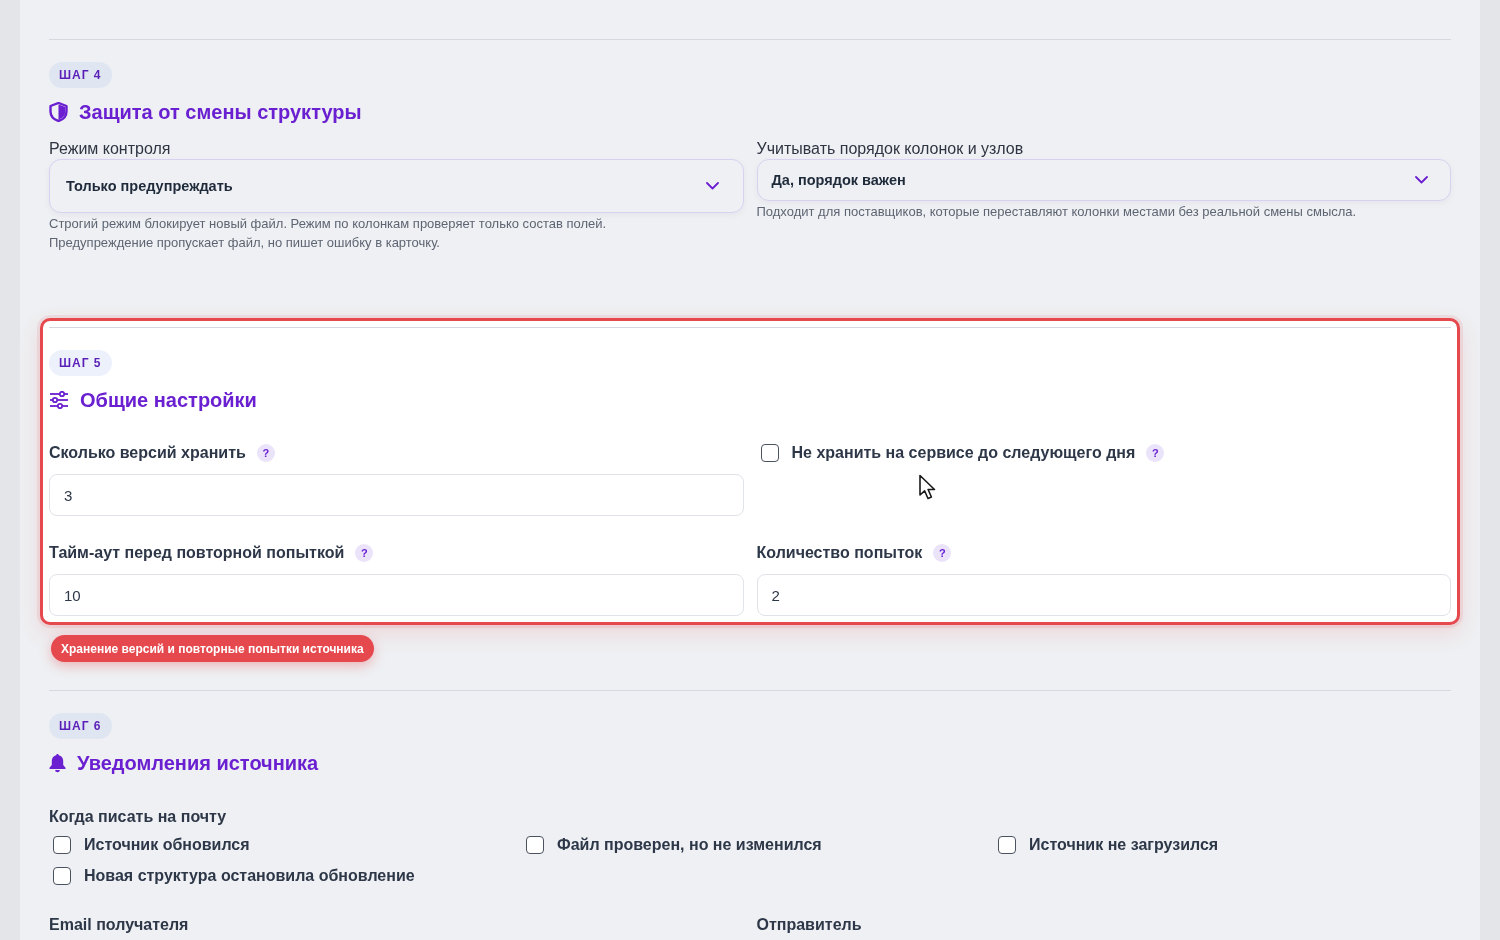 This screenshot has height=940, width=1500. What do you see at coordinates (110, 149) in the screenshot?
I see `field-label: Режим контроля` at bounding box center [110, 149].